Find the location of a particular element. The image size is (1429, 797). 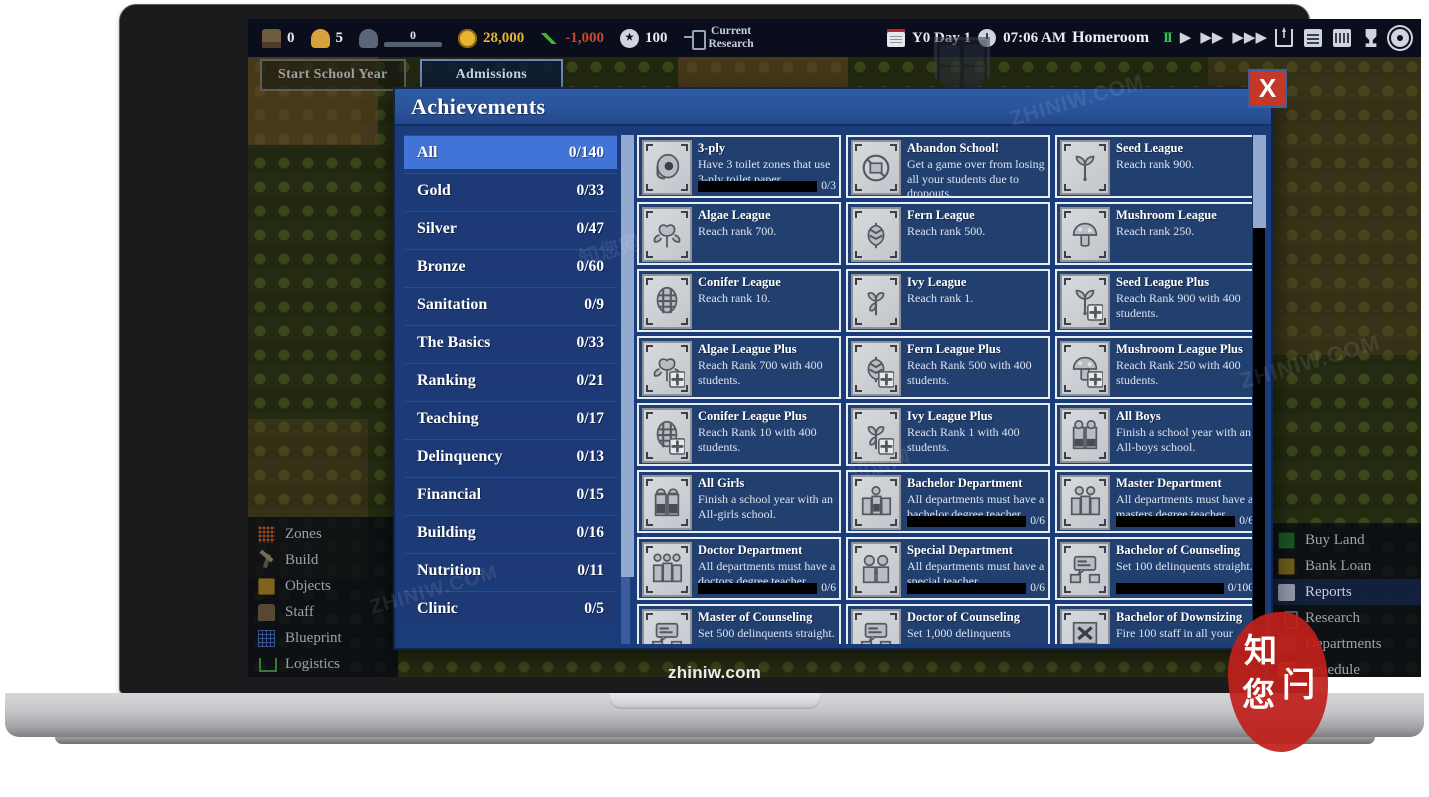

category-item-bronze: Bronze 0/60 is located at coordinates (510, 266).